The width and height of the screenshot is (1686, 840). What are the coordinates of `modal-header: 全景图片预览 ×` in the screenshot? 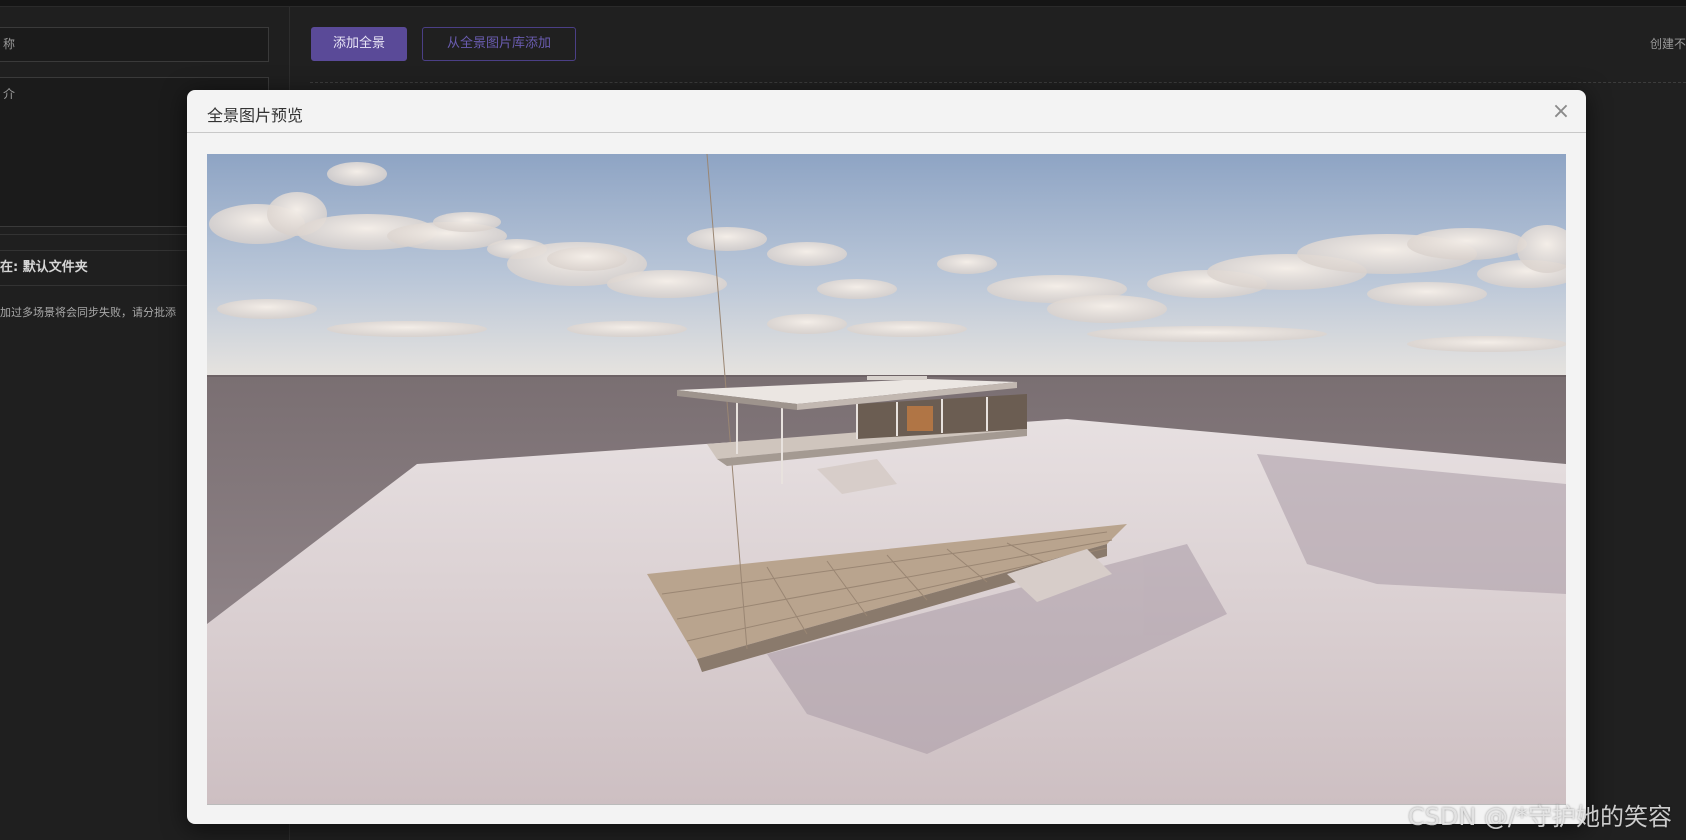 It's located at (886, 111).